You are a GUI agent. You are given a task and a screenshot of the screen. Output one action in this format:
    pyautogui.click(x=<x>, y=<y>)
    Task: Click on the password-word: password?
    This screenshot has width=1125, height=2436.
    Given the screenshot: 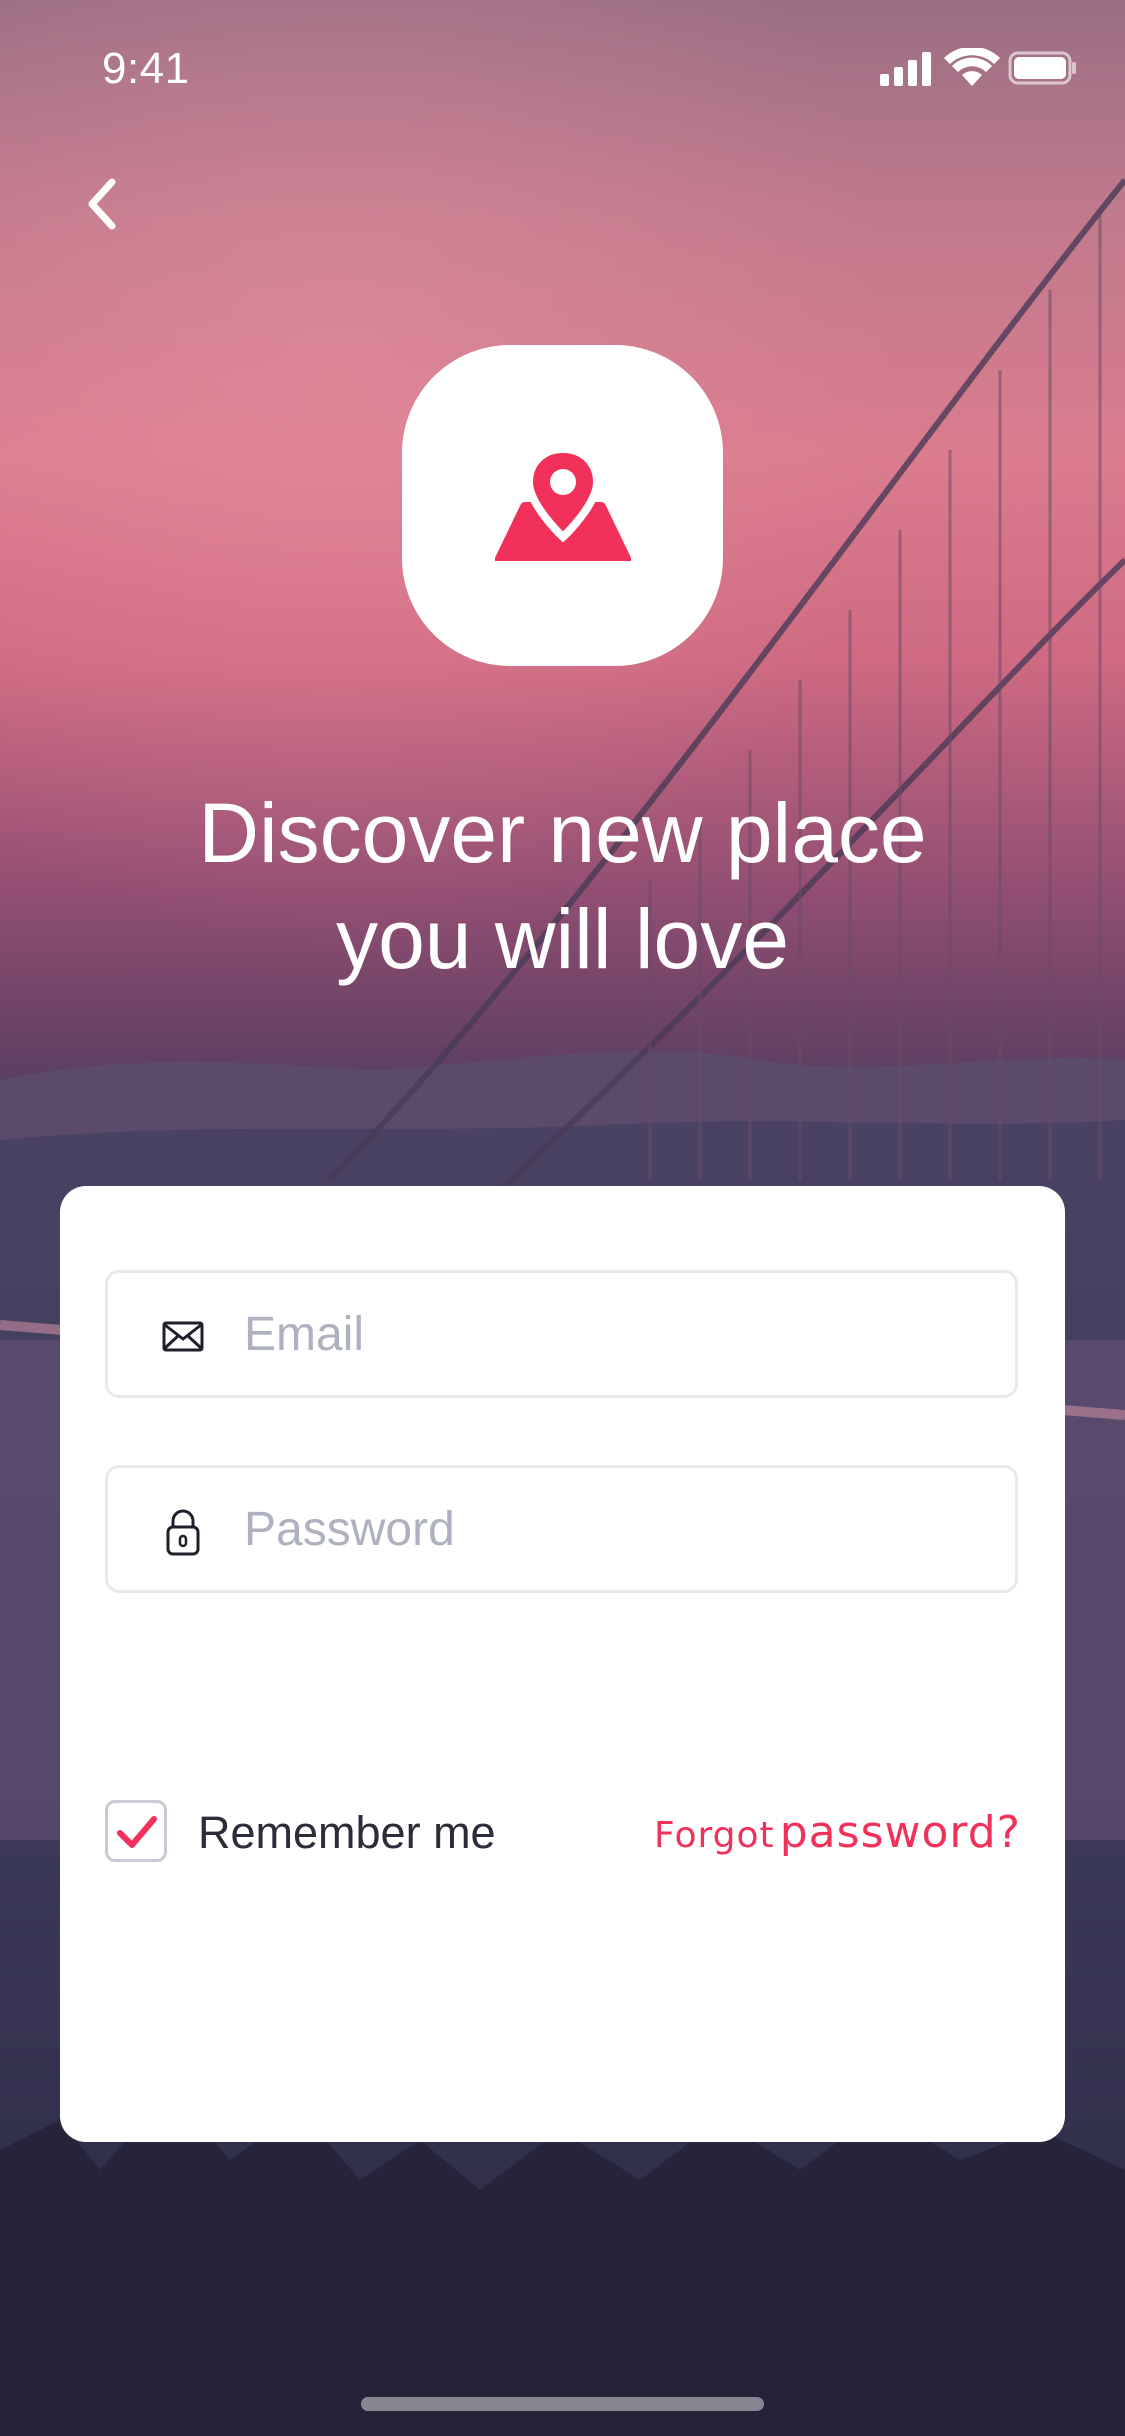 What is the action you would take?
    pyautogui.click(x=900, y=1832)
    